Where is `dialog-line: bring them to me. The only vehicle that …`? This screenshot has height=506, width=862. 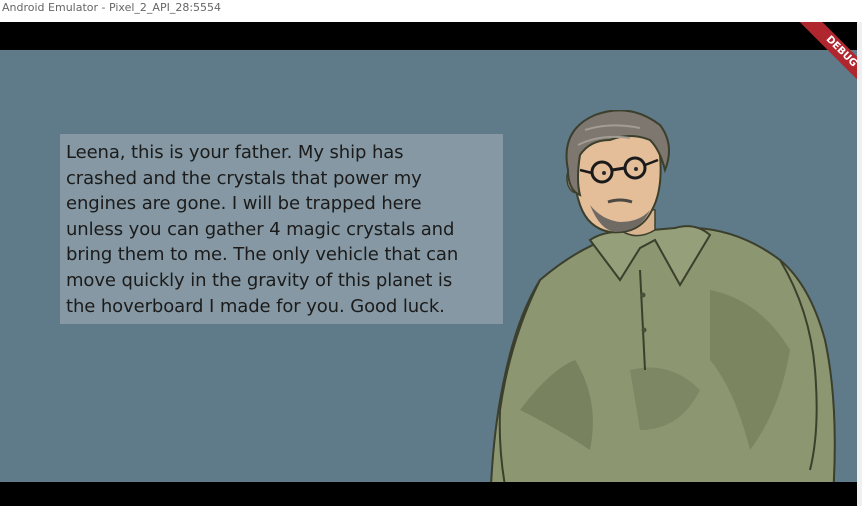 dialog-line: bring them to me. The only vehicle that … is located at coordinates (262, 255).